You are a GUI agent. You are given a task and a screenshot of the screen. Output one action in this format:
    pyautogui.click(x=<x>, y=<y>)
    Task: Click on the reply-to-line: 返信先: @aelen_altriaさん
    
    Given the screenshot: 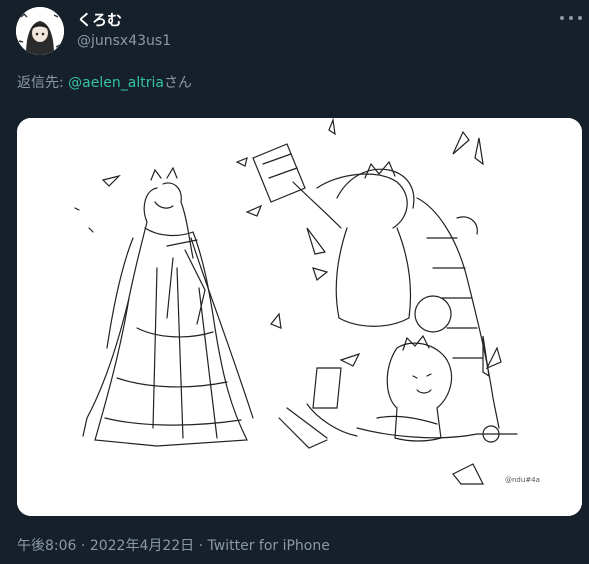 What is the action you would take?
    pyautogui.click(x=104, y=82)
    